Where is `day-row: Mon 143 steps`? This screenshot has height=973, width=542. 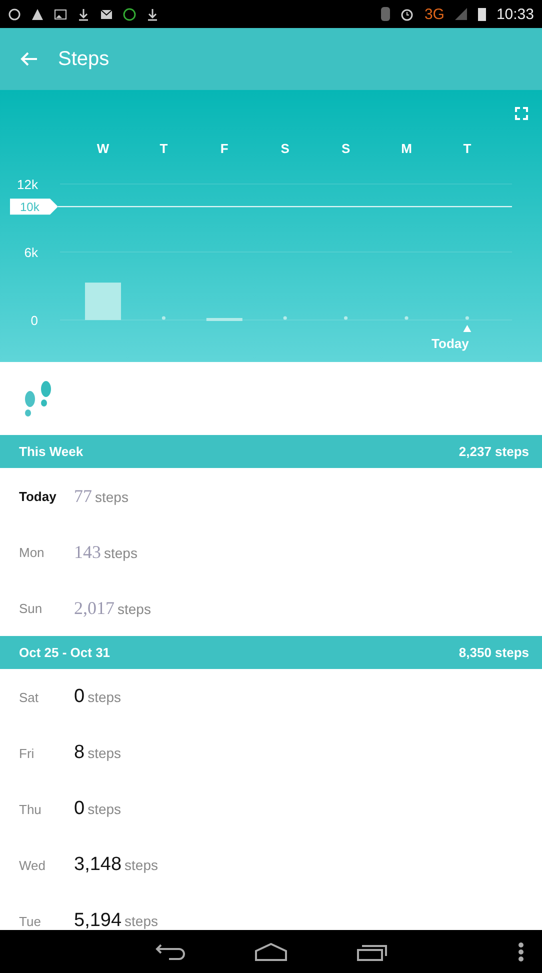
day-row: Mon 143 steps is located at coordinates (271, 552).